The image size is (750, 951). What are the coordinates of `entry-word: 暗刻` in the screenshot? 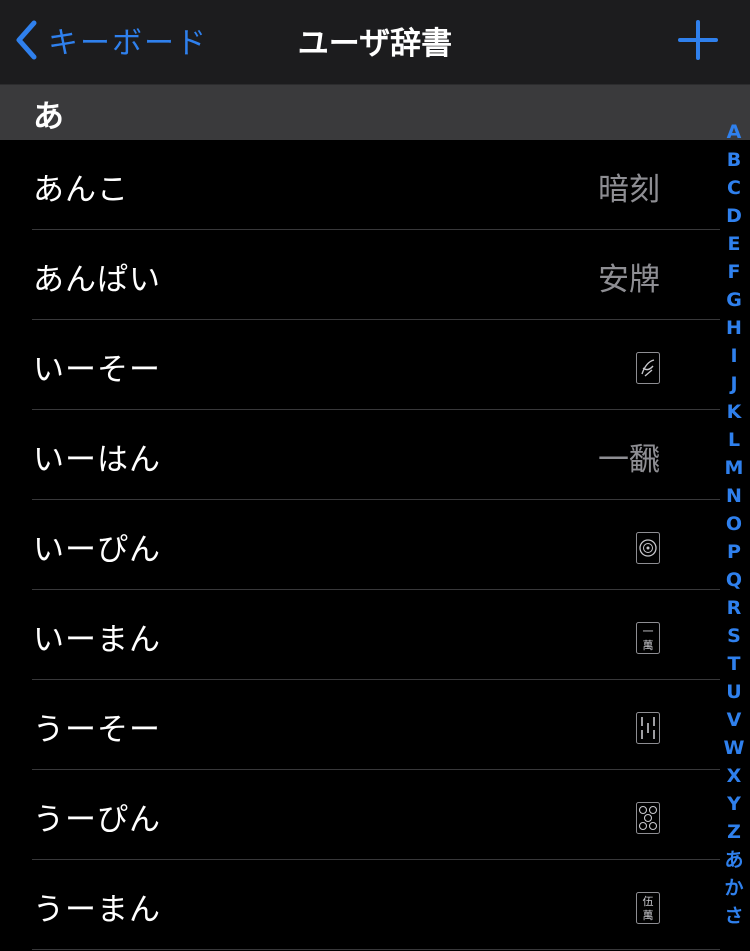 It's located at (629, 190).